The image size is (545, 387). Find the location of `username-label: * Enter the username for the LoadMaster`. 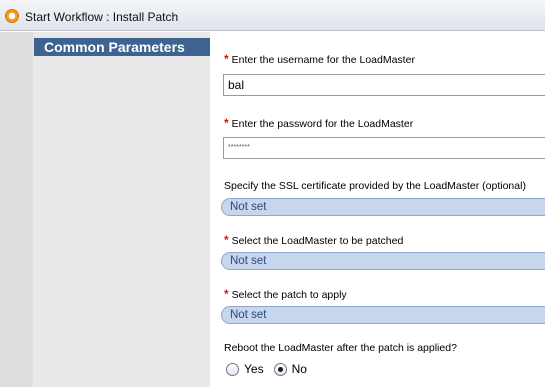

username-label: * Enter the username for the LoadMaster is located at coordinates (319, 59).